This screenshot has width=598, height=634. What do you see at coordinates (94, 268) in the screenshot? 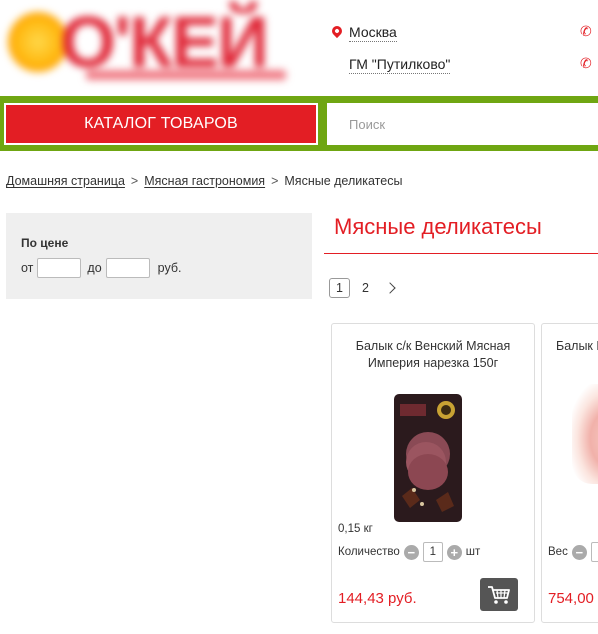
I see `price-to-label: до` at bounding box center [94, 268].